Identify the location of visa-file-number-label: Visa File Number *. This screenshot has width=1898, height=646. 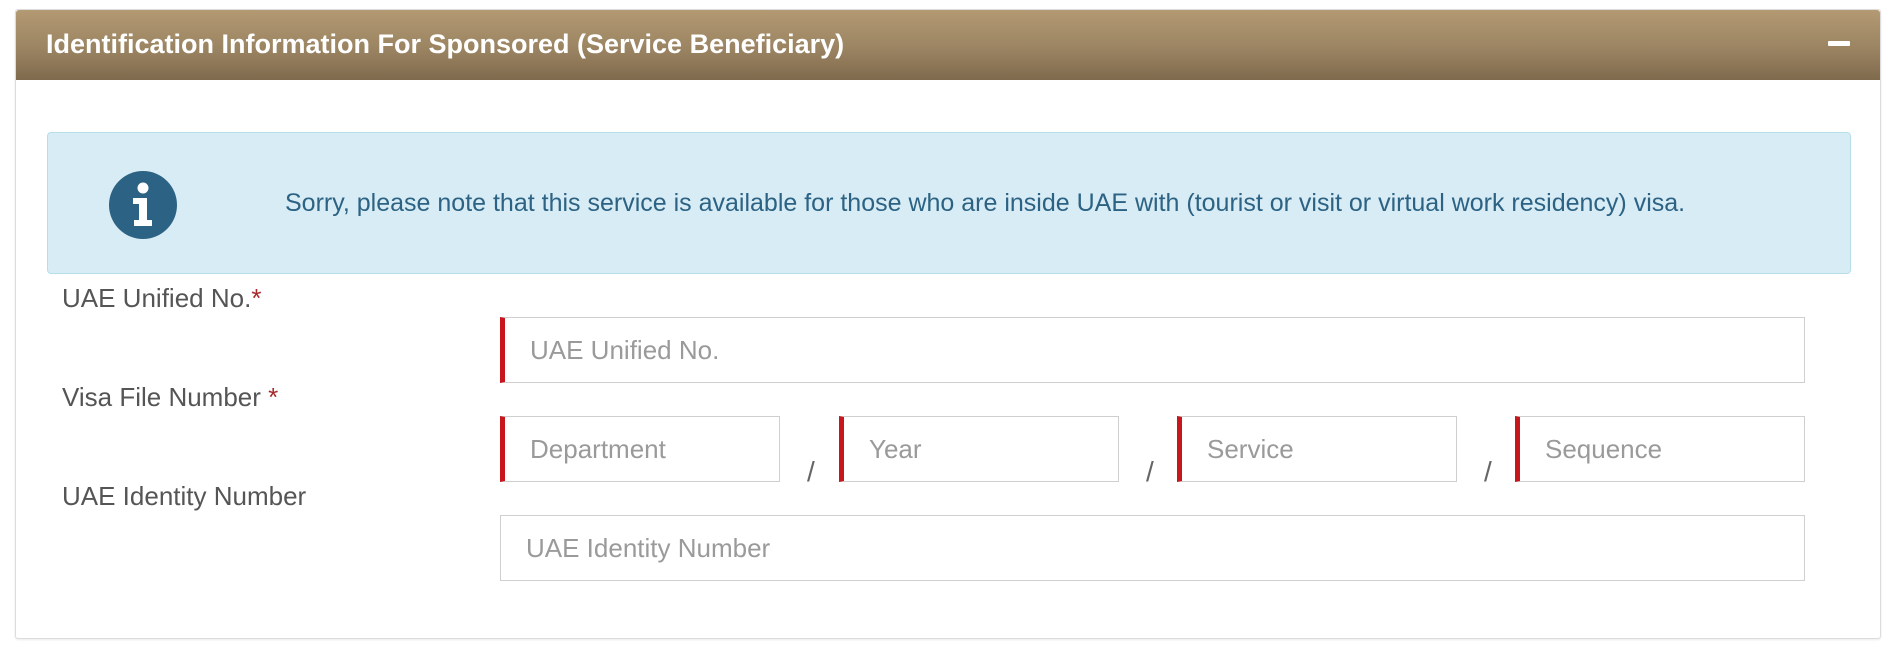
(170, 397).